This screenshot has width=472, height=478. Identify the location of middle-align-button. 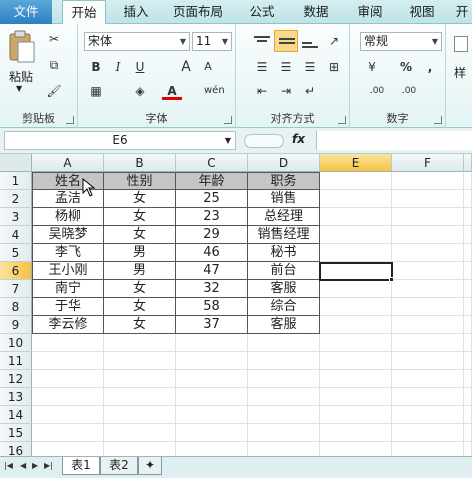
(286, 41).